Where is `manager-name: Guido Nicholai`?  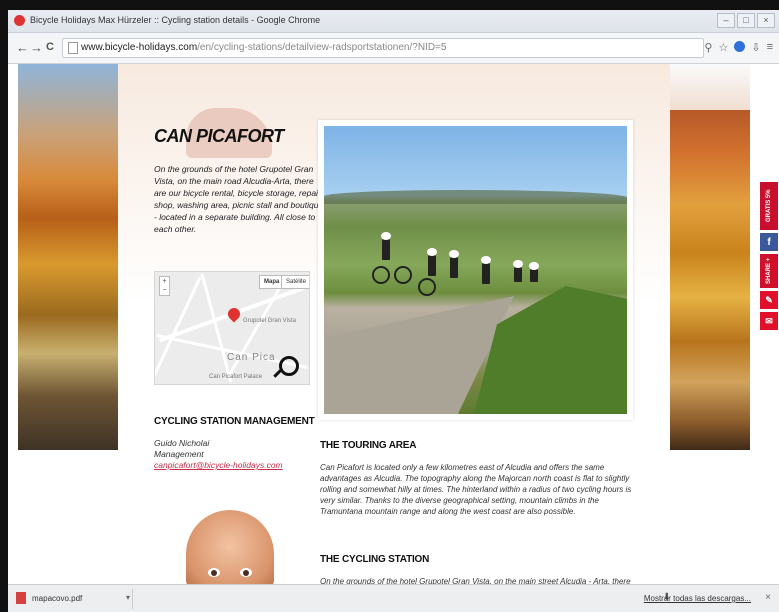
manager-name: Guido Nicholai is located at coordinates (182, 443).